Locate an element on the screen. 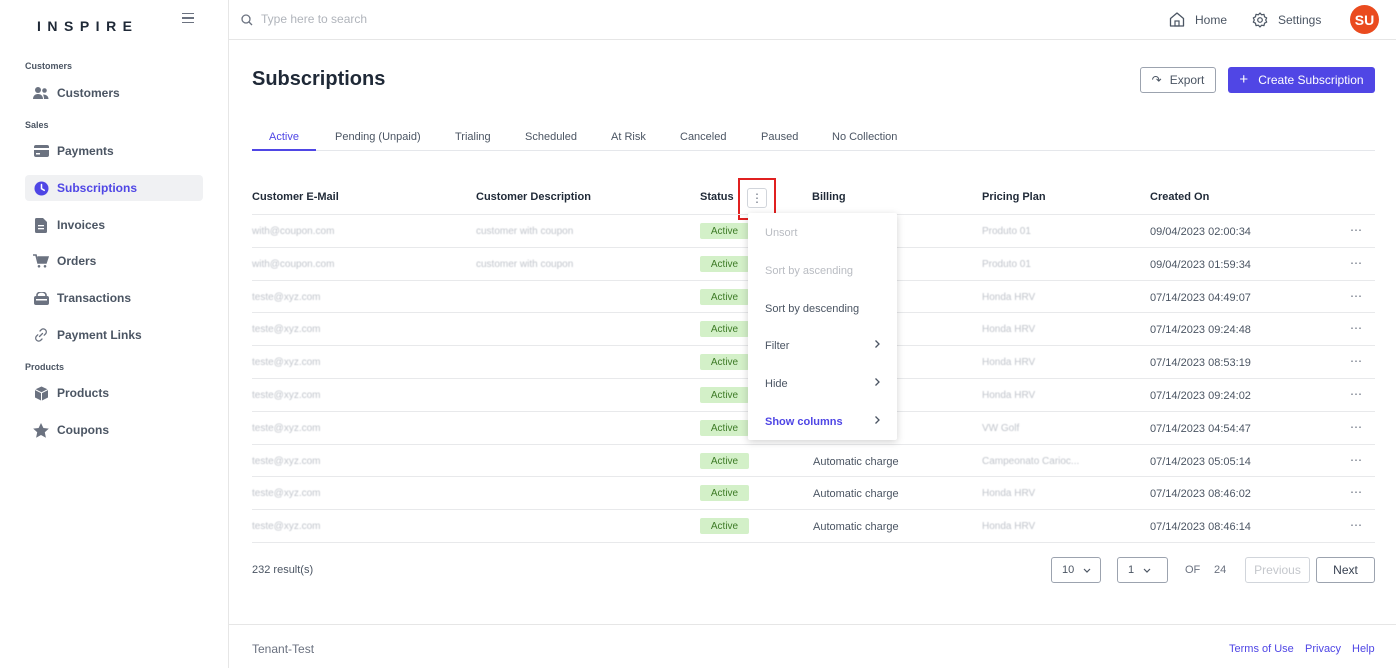  sidebar-item-products: Products is located at coordinates (114, 393).